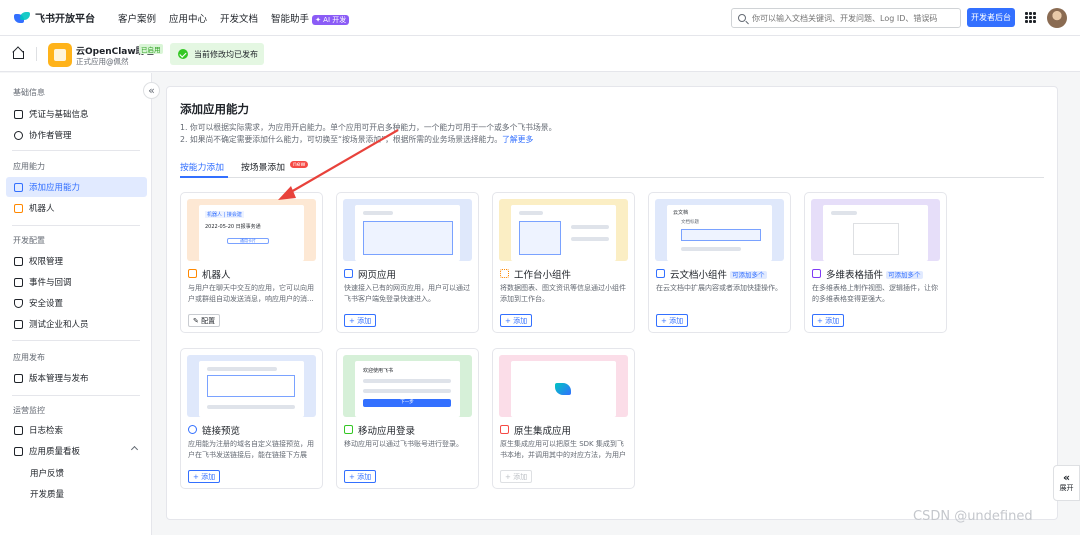 The height and width of the screenshot is (535, 1080). I want to click on widget-icon, so click(504, 273).